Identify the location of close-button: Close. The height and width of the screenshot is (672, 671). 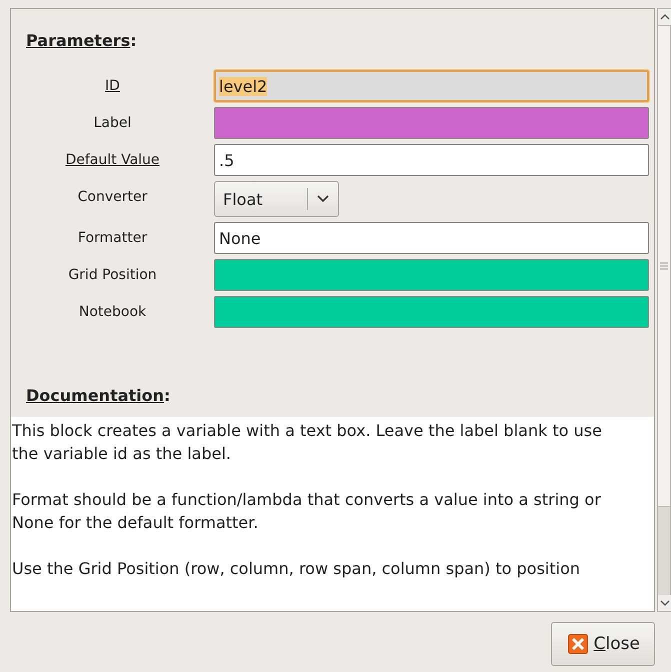
(602, 644).